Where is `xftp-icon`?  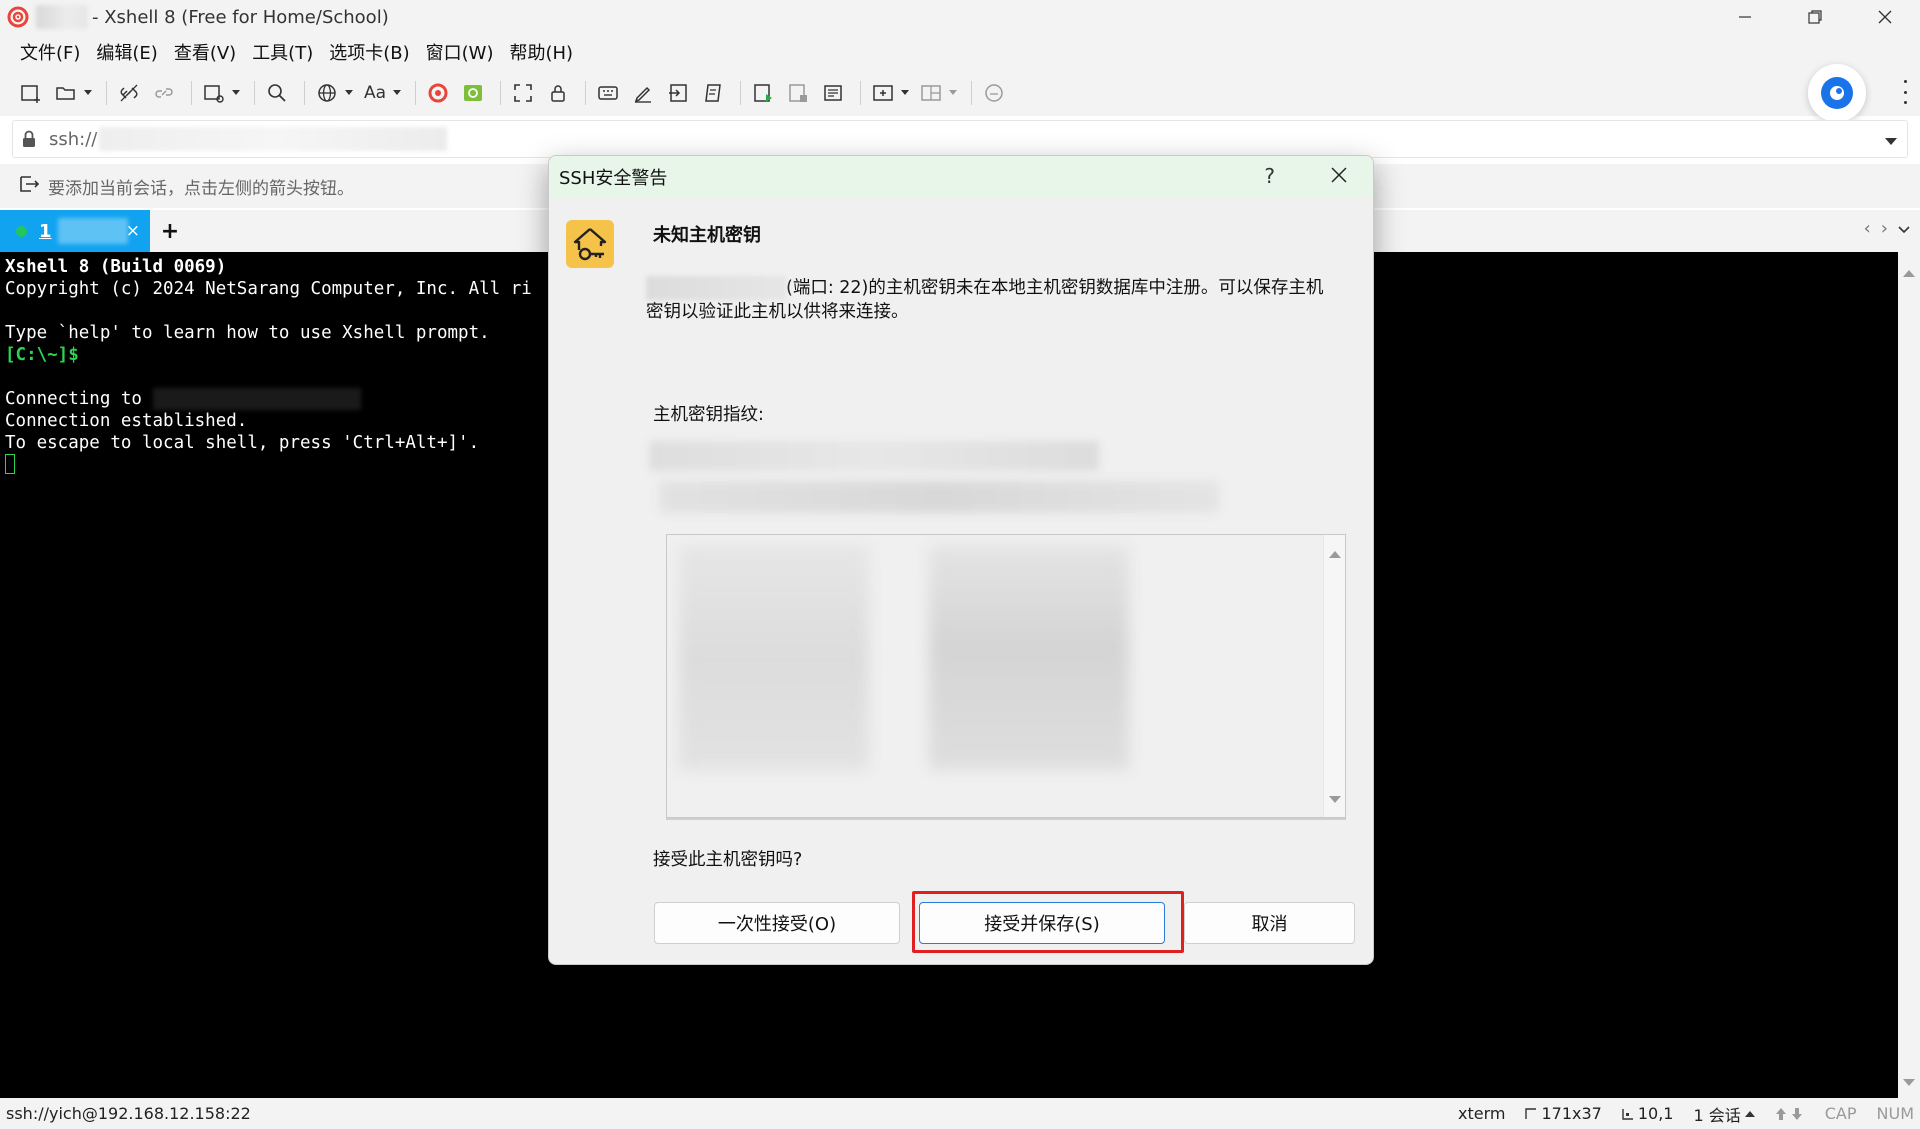 xftp-icon is located at coordinates (473, 93).